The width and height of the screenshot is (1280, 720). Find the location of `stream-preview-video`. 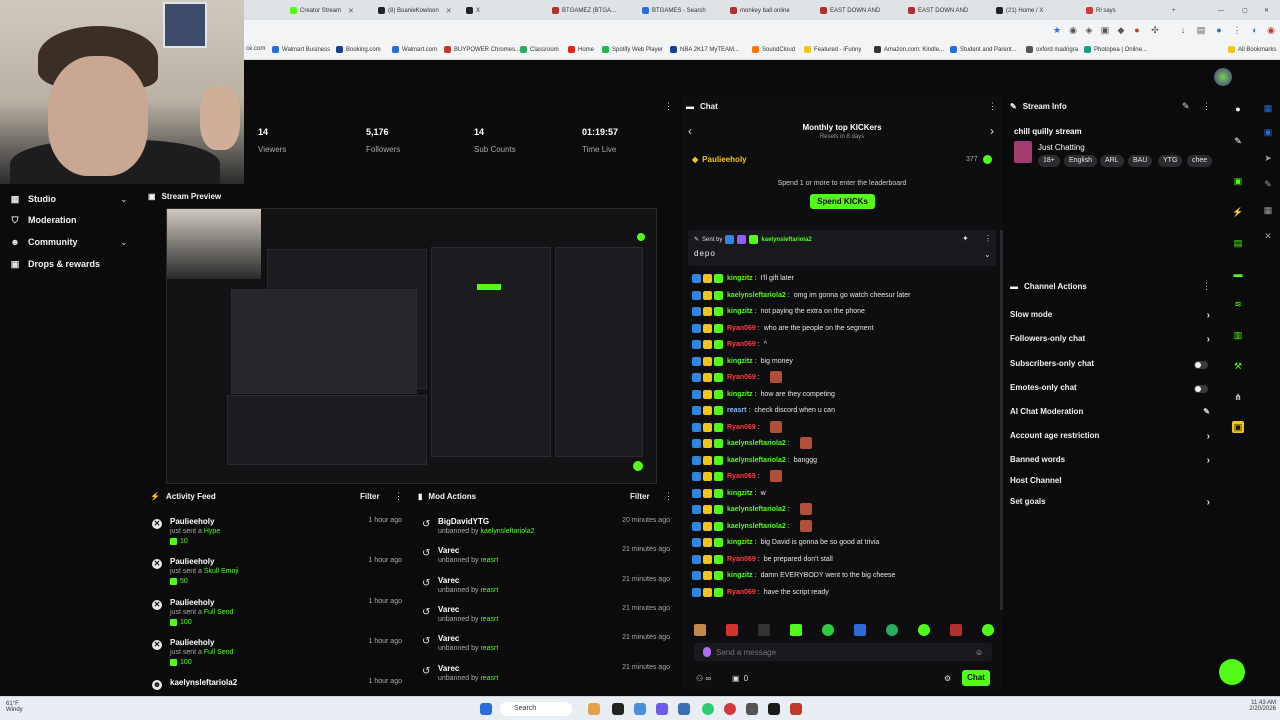

stream-preview-video is located at coordinates (411, 346).